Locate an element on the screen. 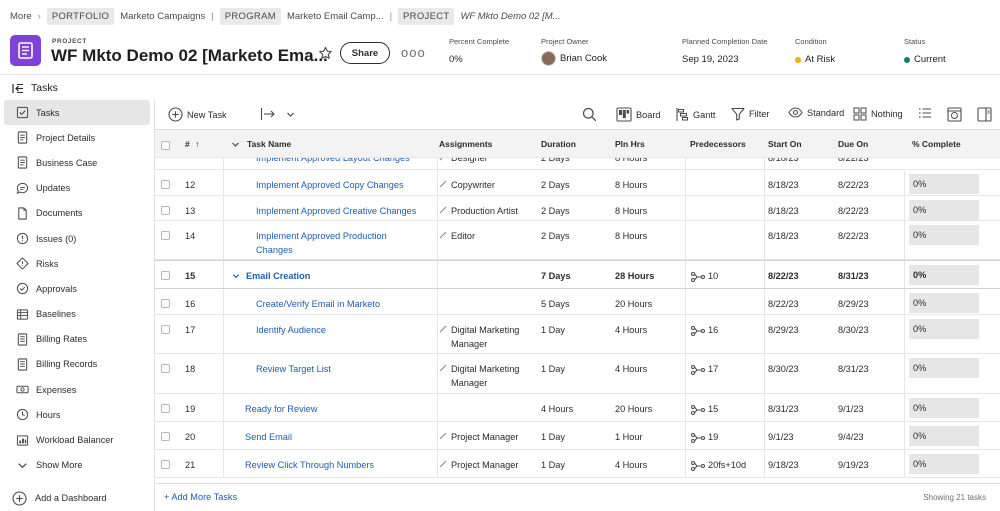  indent-menu-button is located at coordinates (277, 114).